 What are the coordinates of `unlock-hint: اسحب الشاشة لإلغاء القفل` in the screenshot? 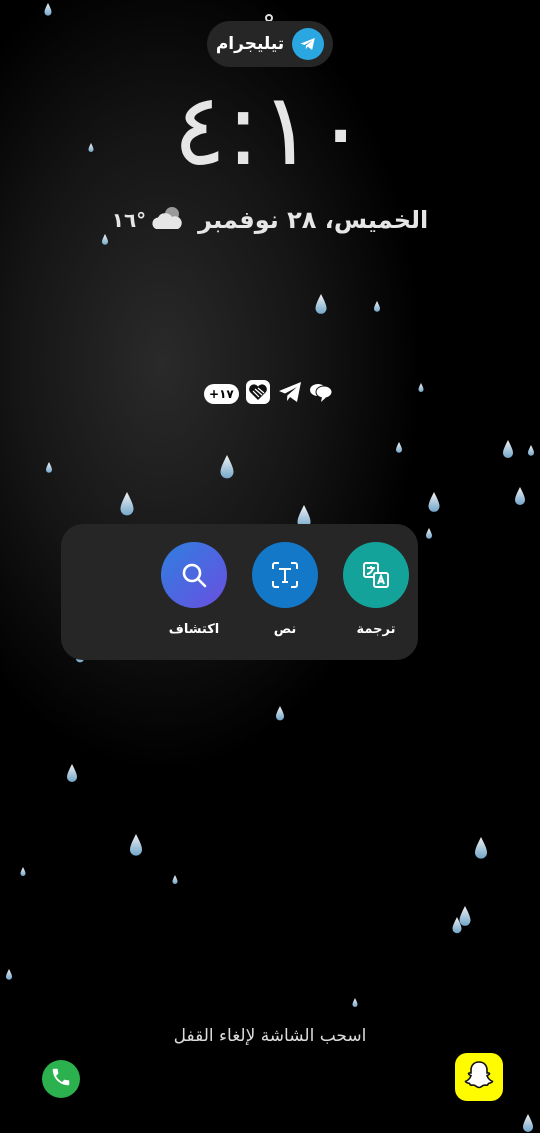 It's located at (270, 1036).